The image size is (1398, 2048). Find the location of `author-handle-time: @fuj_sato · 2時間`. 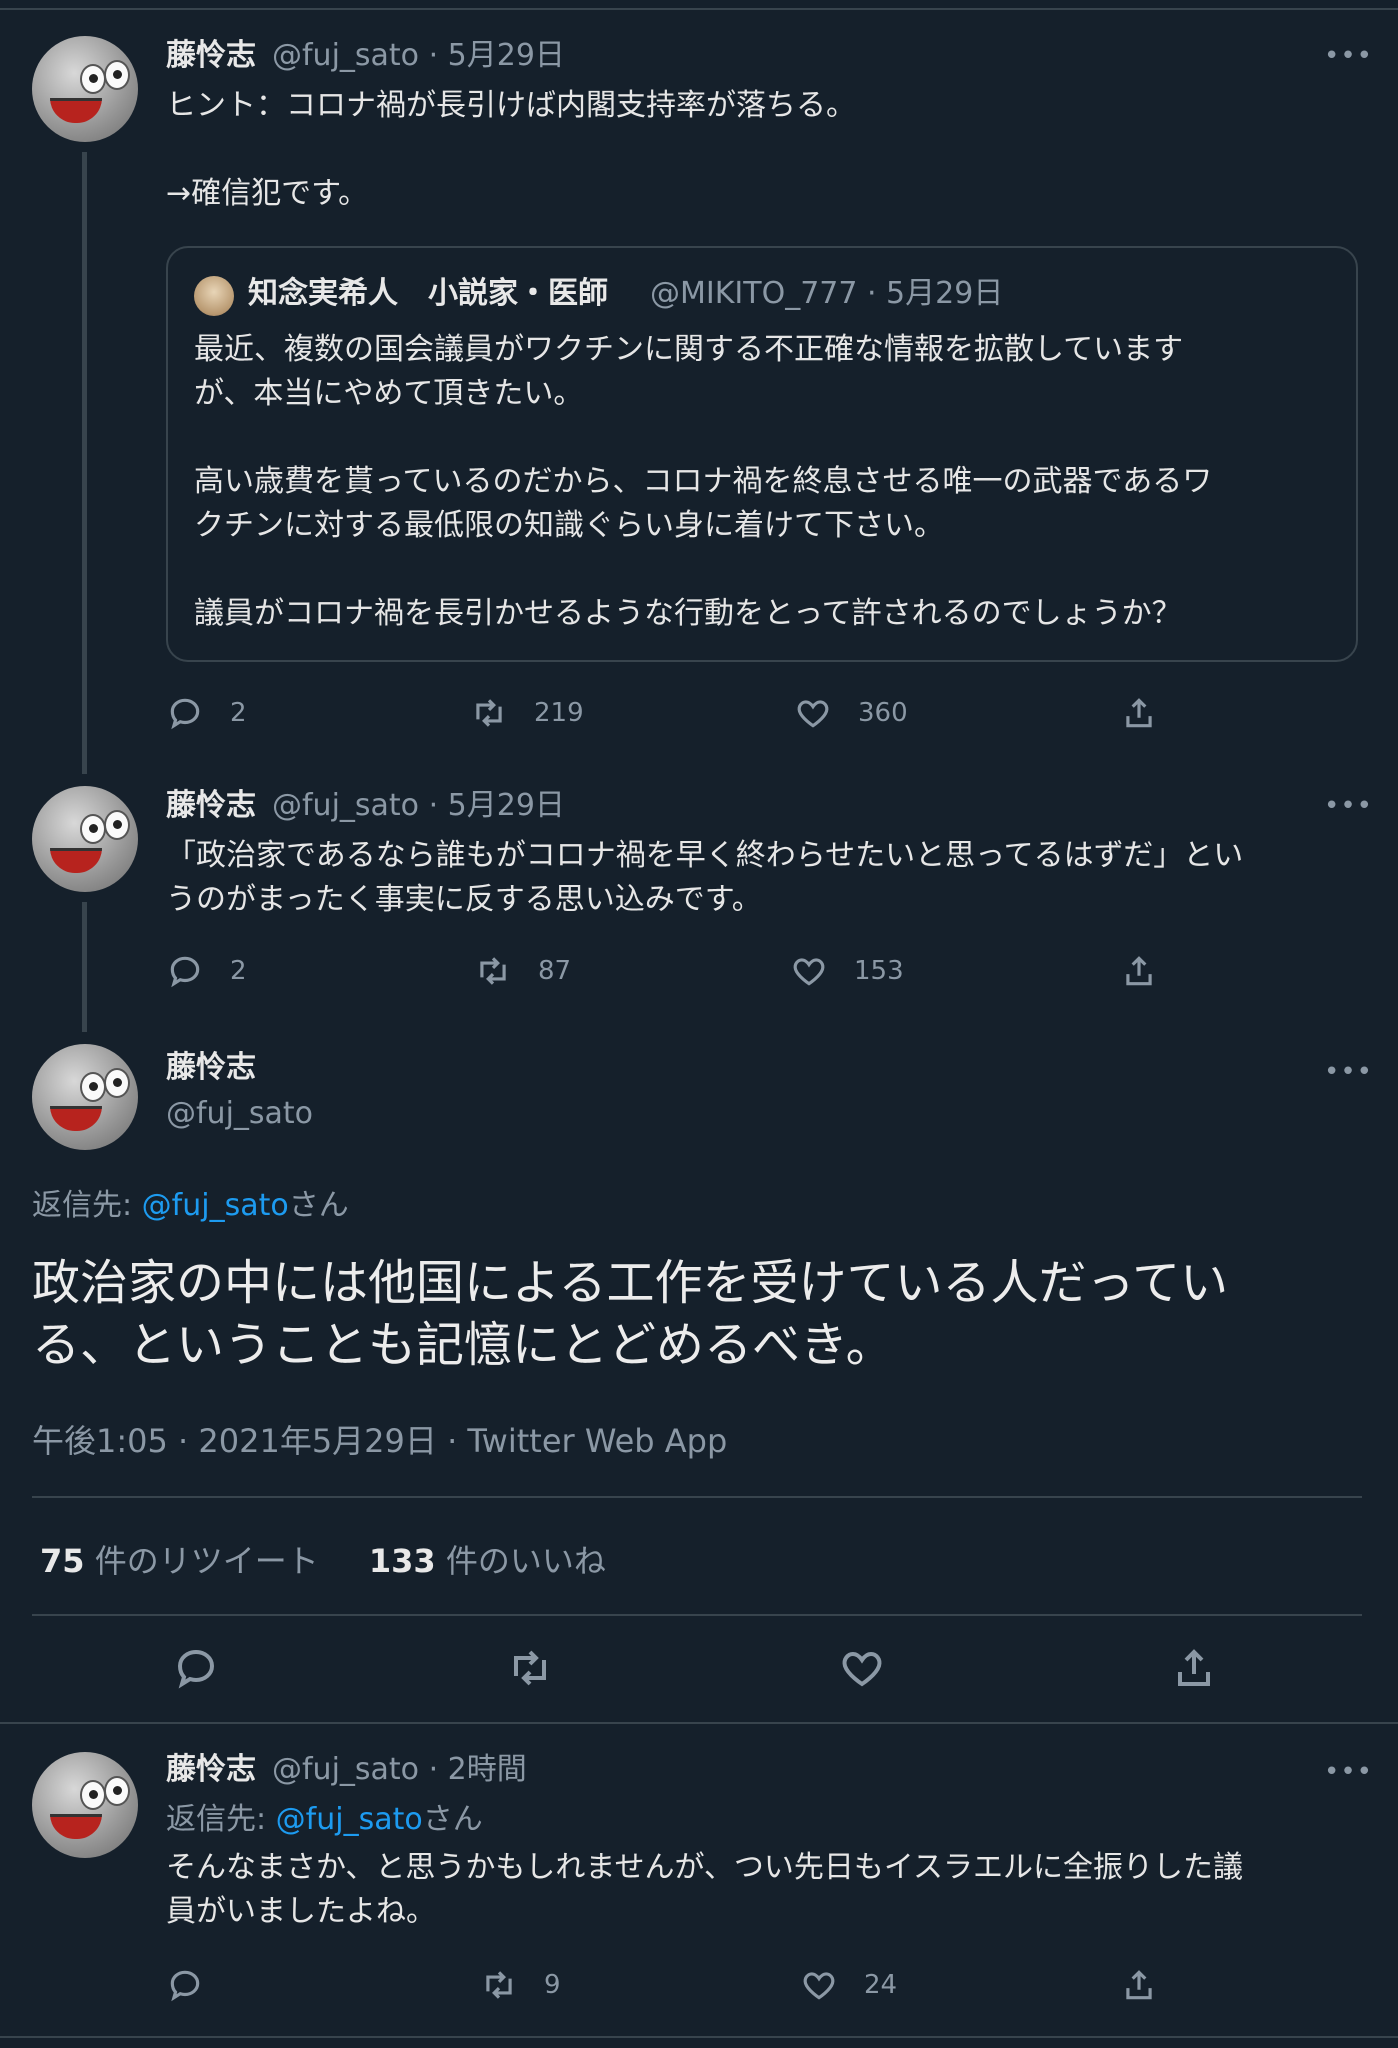

author-handle-time: @fuj_sato · 2時間 is located at coordinates (399, 1770).